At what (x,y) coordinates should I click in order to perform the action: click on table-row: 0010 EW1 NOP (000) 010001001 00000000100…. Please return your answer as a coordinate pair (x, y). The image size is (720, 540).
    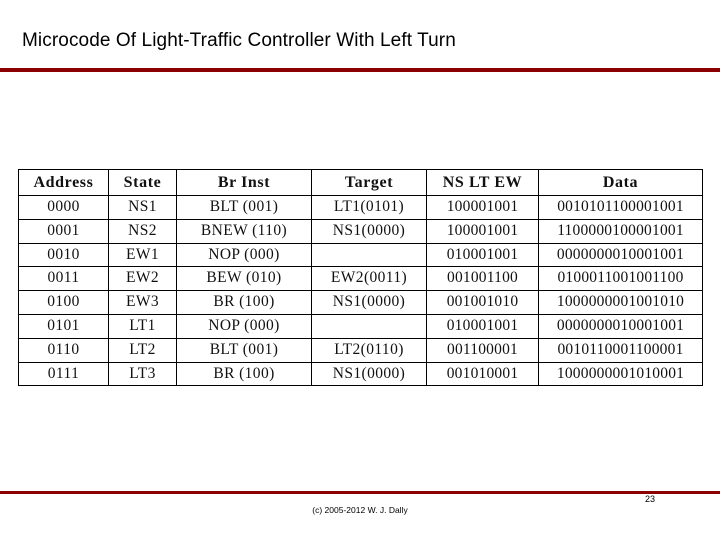
    Looking at the image, I should click on (360, 255).